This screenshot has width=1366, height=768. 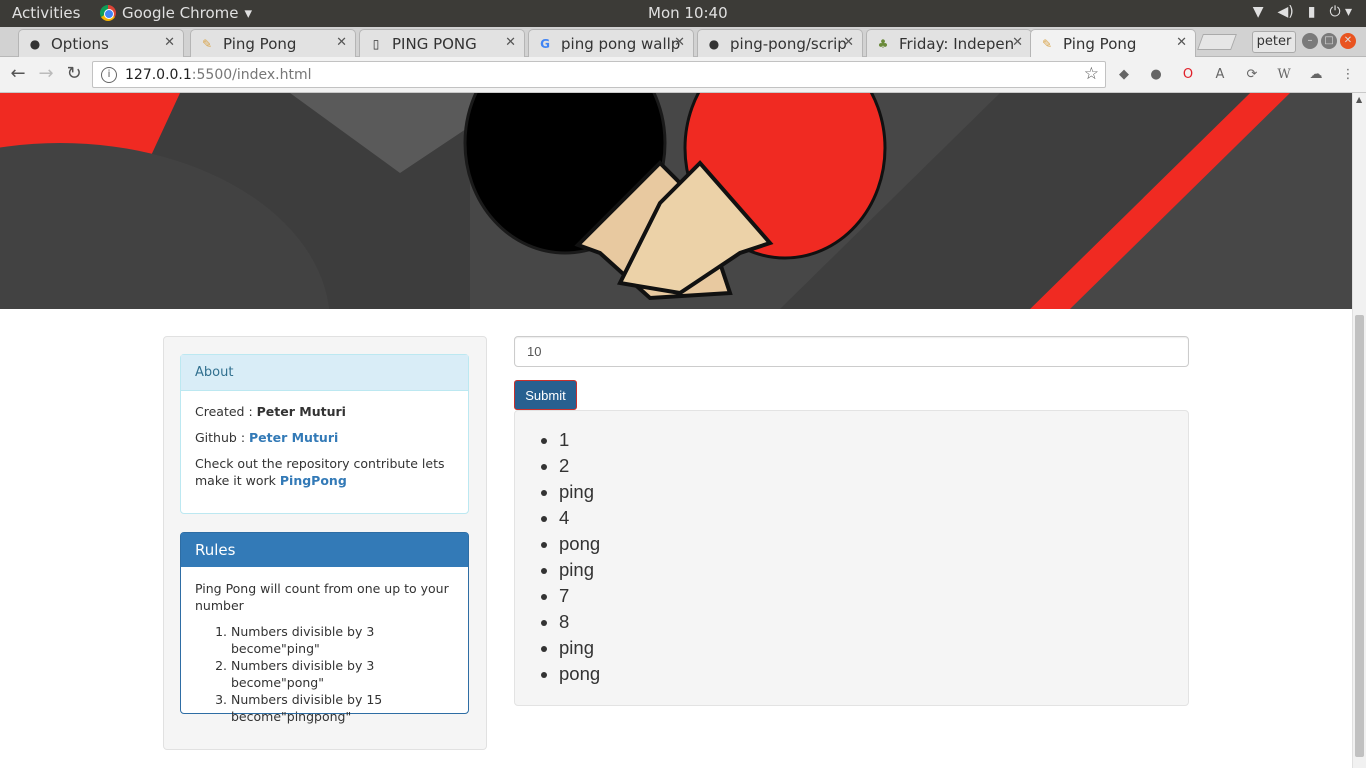 What do you see at coordinates (851, 351) in the screenshot?
I see `number-input` at bounding box center [851, 351].